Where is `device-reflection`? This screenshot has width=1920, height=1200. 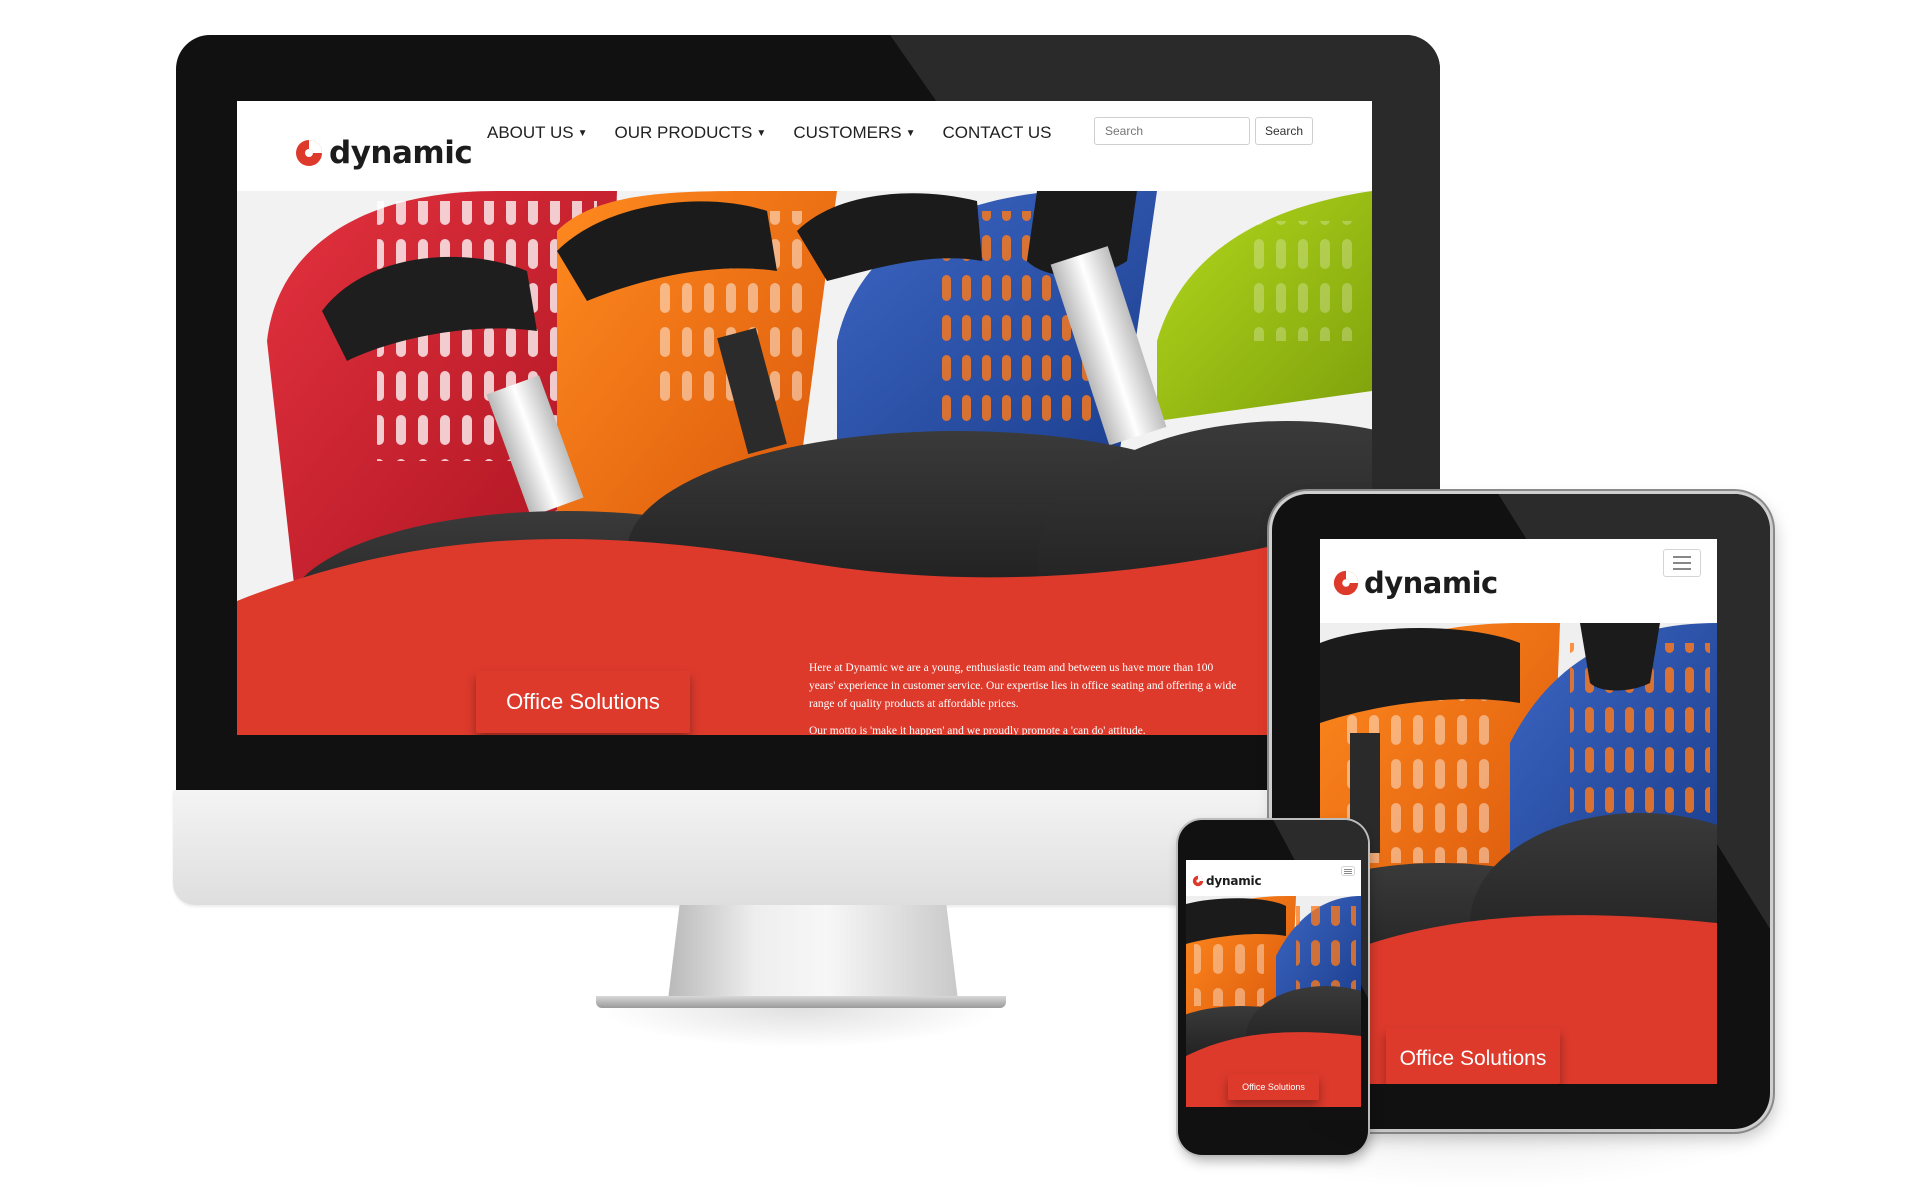
device-reflection is located at coordinates (1480, 1155).